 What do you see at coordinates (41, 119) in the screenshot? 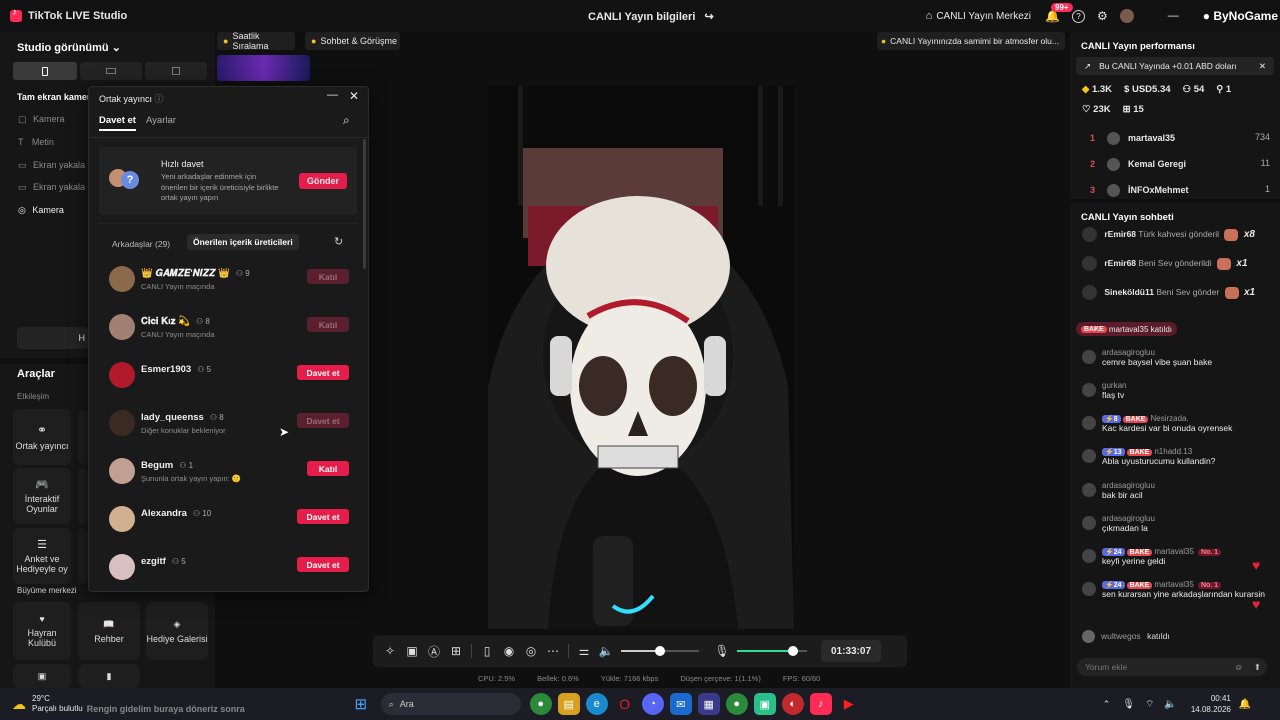
I see `source-camera: ▢ Kamera` at bounding box center [41, 119].